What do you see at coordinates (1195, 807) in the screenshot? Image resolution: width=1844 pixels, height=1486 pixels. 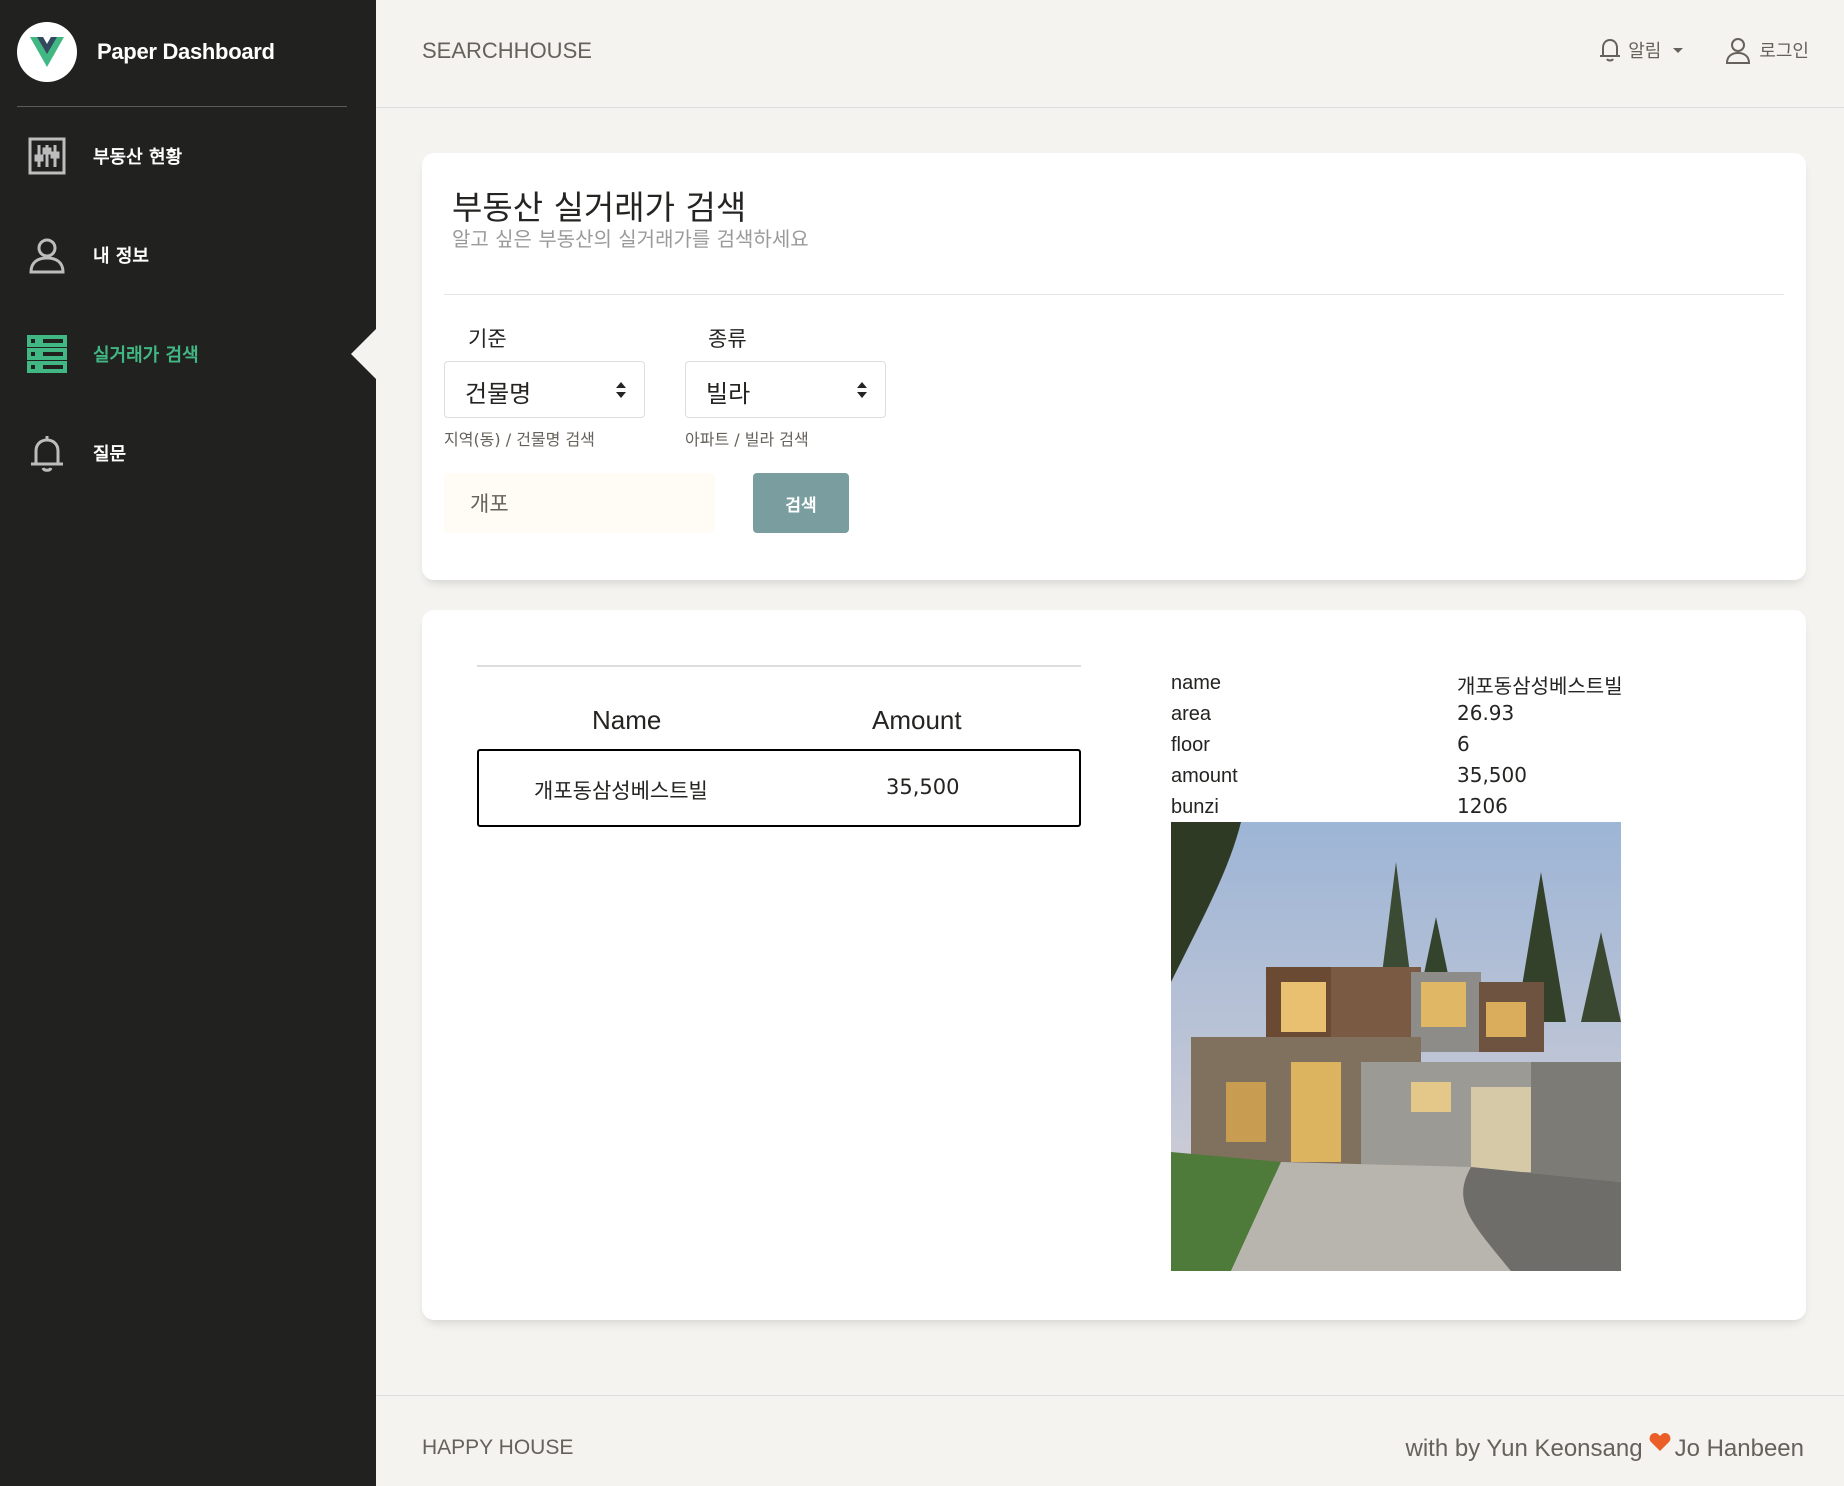 I see `detail-key: bunzi` at bounding box center [1195, 807].